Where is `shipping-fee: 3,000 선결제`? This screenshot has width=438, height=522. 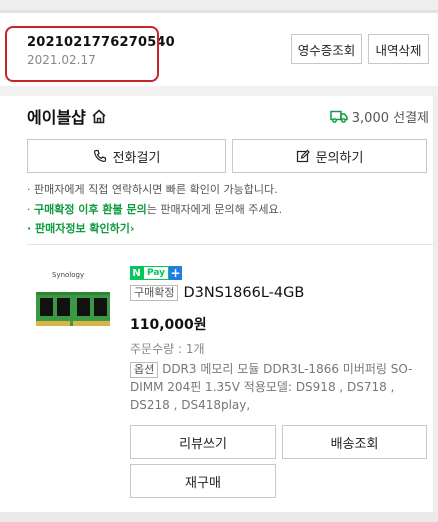
shipping-fee: 3,000 선결제 is located at coordinates (379, 116).